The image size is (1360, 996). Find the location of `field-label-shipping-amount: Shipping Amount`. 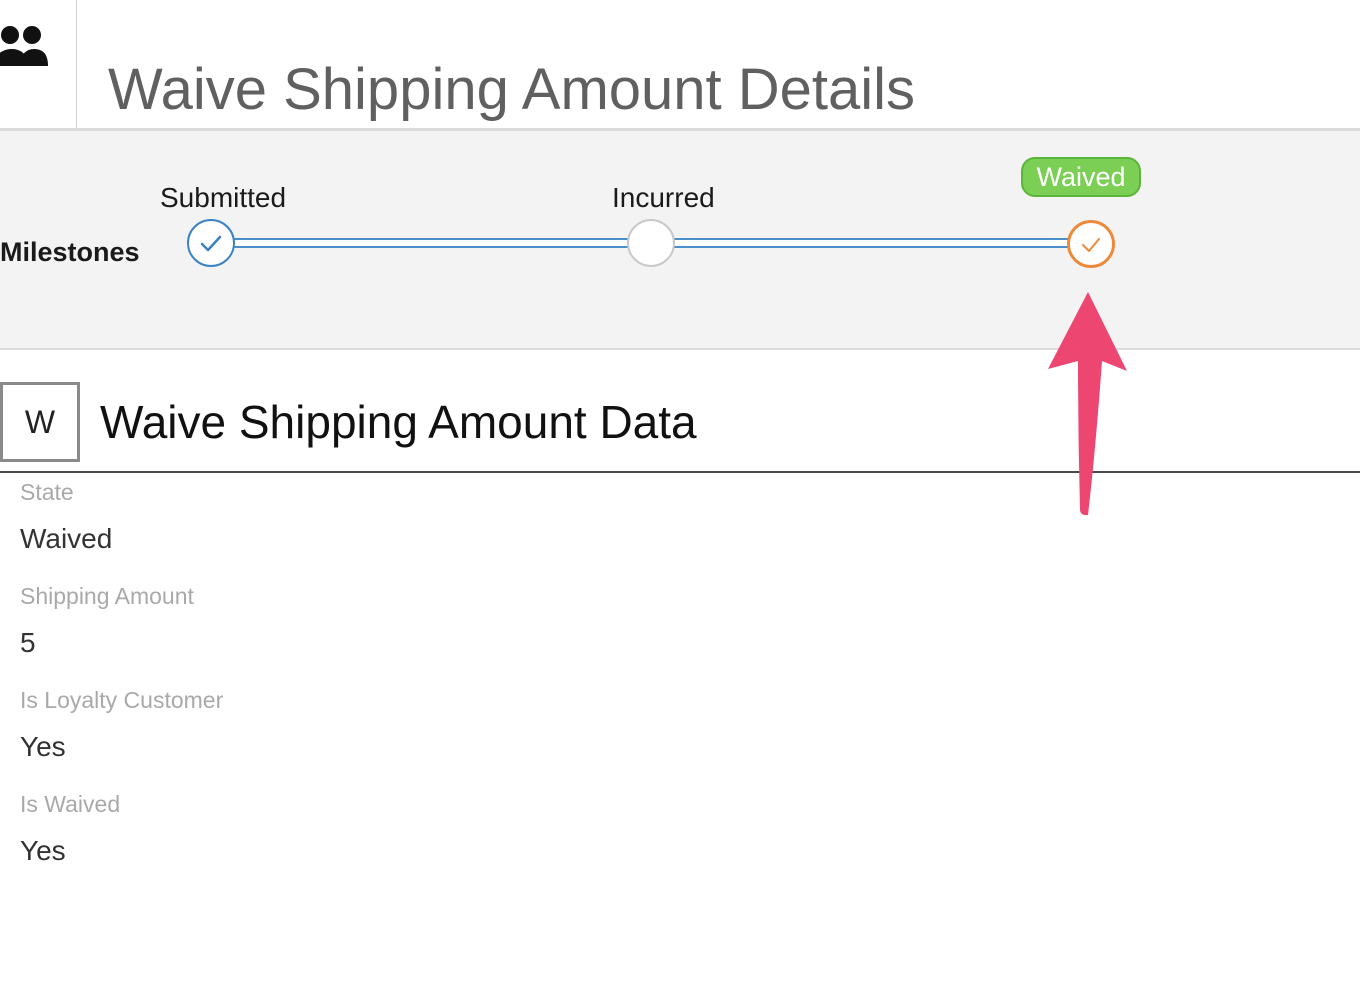

field-label-shipping-amount: Shipping Amount is located at coordinates (107, 596).